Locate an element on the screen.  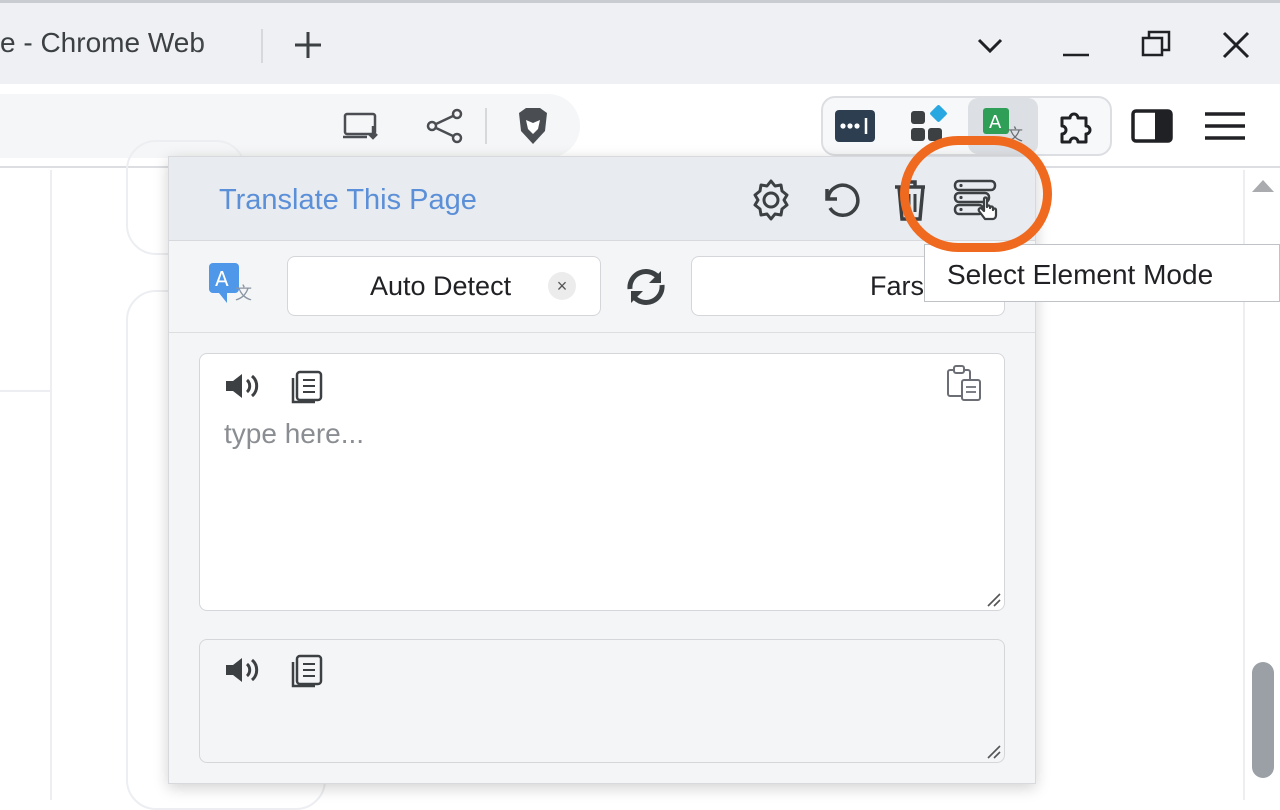
swap-languages-icon is located at coordinates (646, 287).